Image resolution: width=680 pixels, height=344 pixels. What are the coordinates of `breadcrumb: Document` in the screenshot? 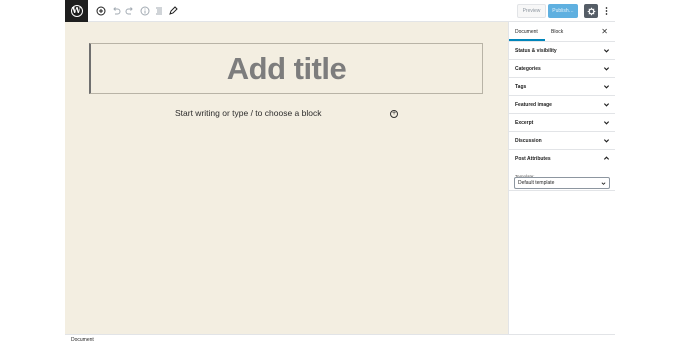 It's located at (82, 340).